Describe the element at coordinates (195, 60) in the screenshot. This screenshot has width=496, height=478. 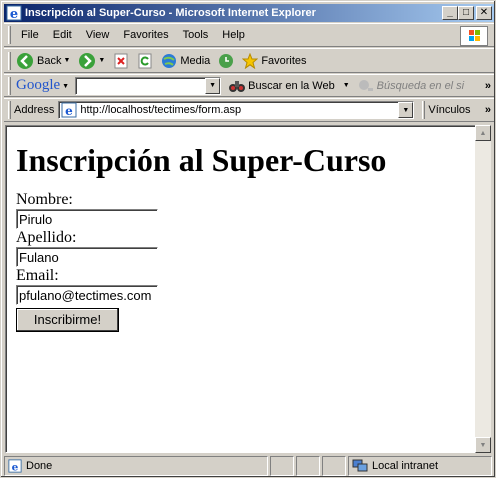
I see `media-label: Media` at that location.